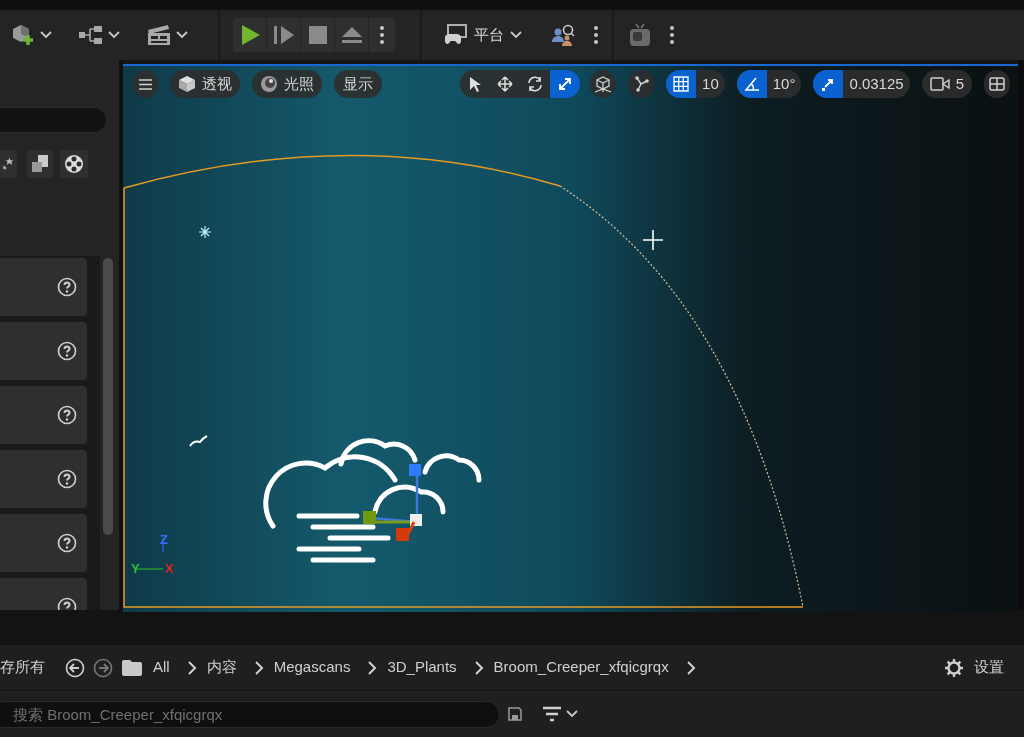 The image size is (1024, 737). Describe the element at coordinates (515, 714) in the screenshot. I see `save-icon` at that location.